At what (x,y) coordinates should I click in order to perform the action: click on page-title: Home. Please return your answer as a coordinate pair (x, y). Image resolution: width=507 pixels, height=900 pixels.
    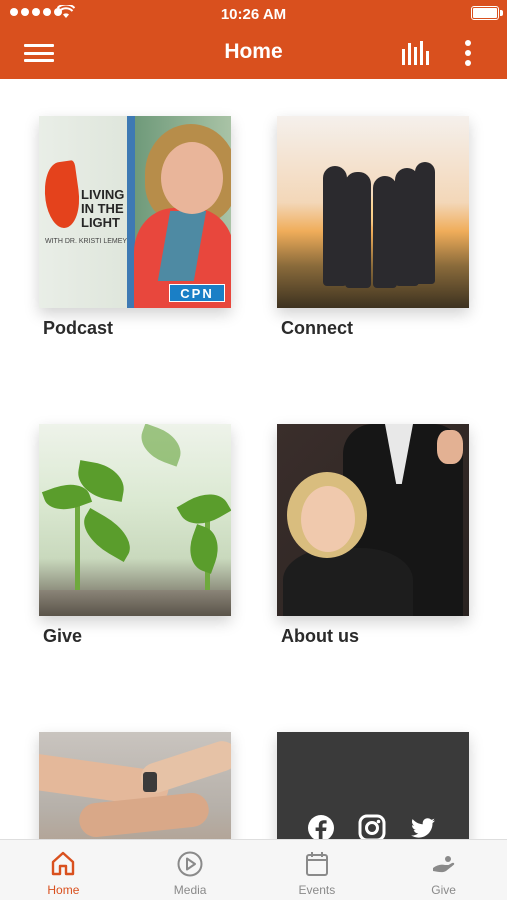
    Looking at the image, I should click on (253, 51).